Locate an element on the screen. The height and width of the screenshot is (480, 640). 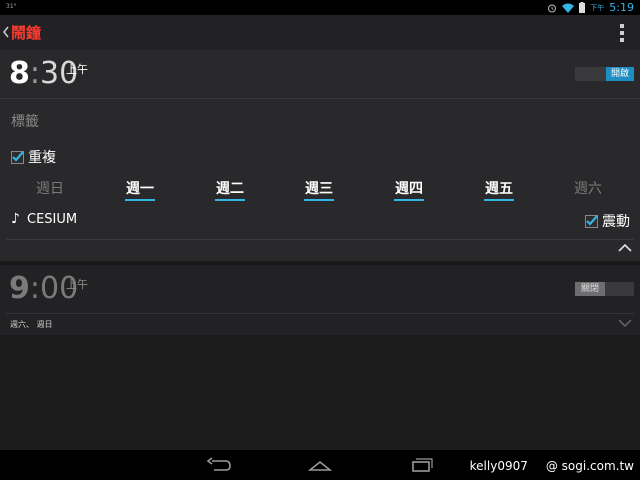
vibrate-checkbox is located at coordinates (591, 221).